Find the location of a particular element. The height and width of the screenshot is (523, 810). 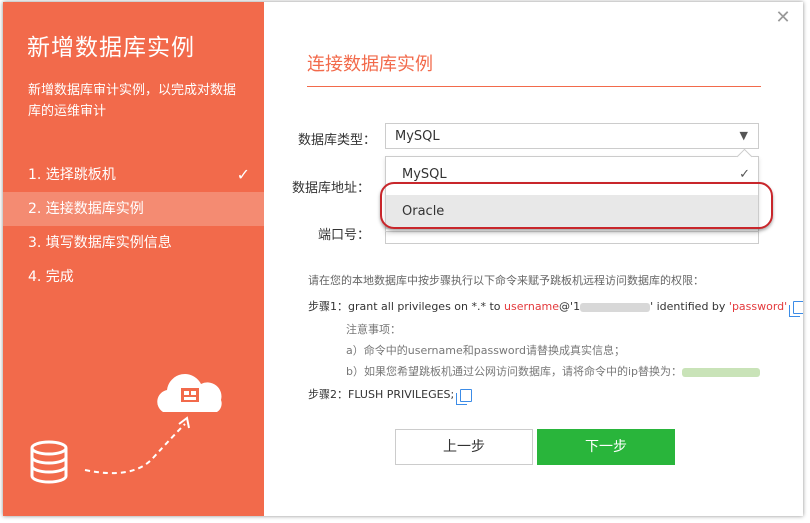

redacted-public-ip is located at coordinates (721, 372).